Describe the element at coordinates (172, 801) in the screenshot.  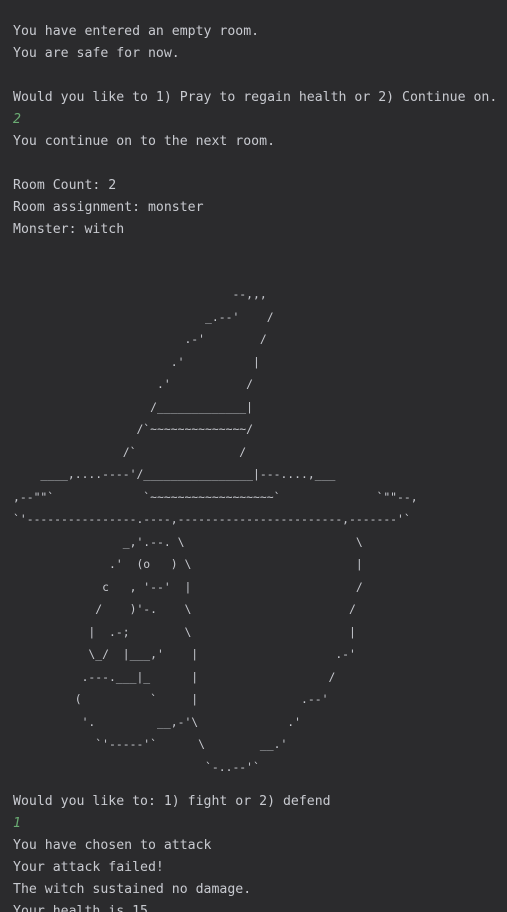
I see `console-line: Would you like to: 1) fight or 2) defend` at that location.